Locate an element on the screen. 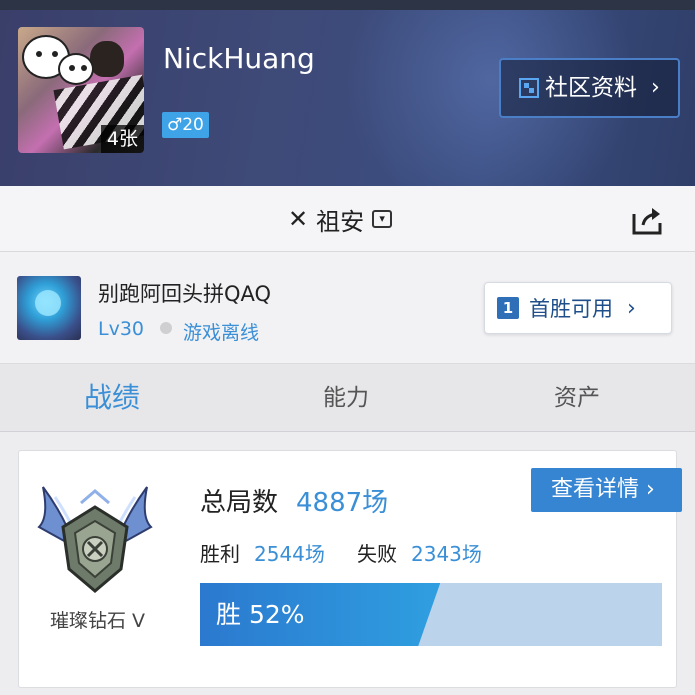  avatar-person is located at coordinates (107, 59).